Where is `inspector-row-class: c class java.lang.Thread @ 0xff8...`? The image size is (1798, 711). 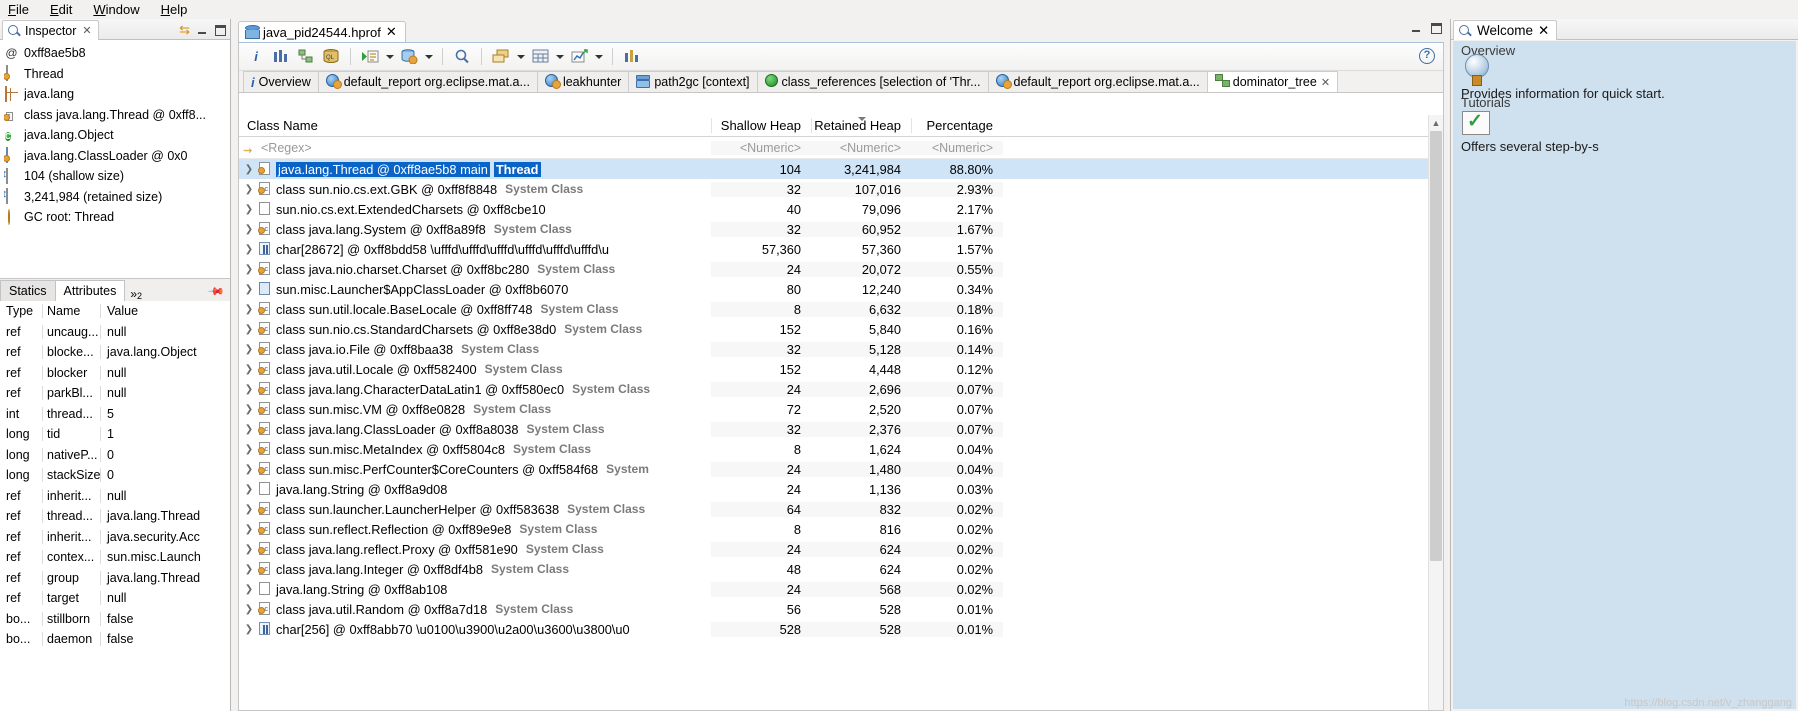
inspector-row-class: c class java.lang.Thread @ 0xff8... is located at coordinates (117, 115).